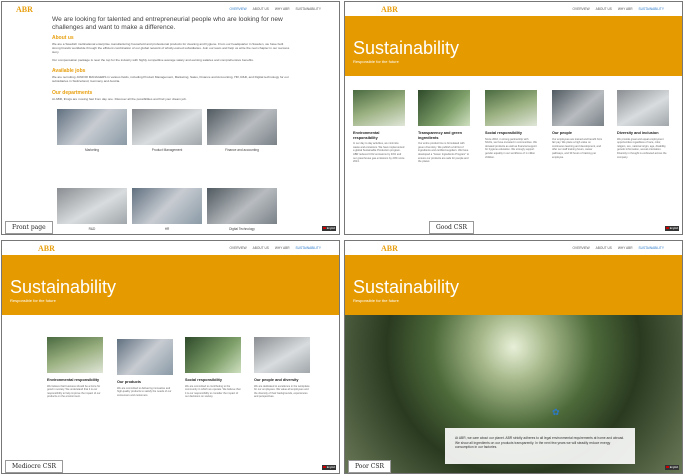  Describe the element at coordinates (451, 227) in the screenshot. I see `panel-label: Good CSR` at that location.